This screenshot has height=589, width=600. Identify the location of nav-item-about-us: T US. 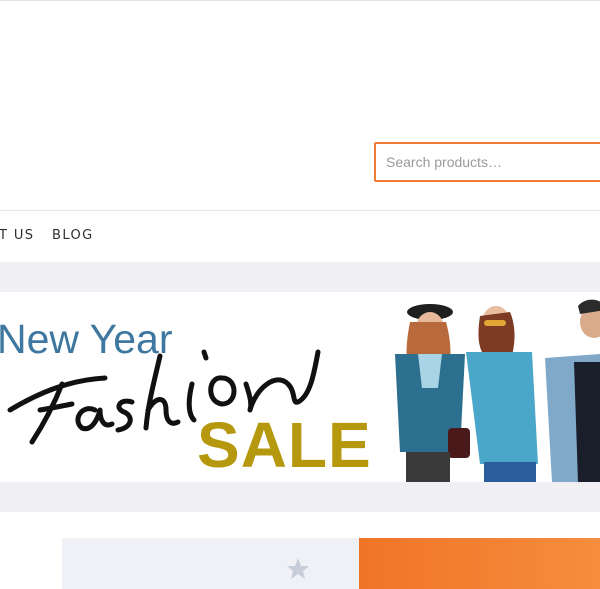
(17, 235).